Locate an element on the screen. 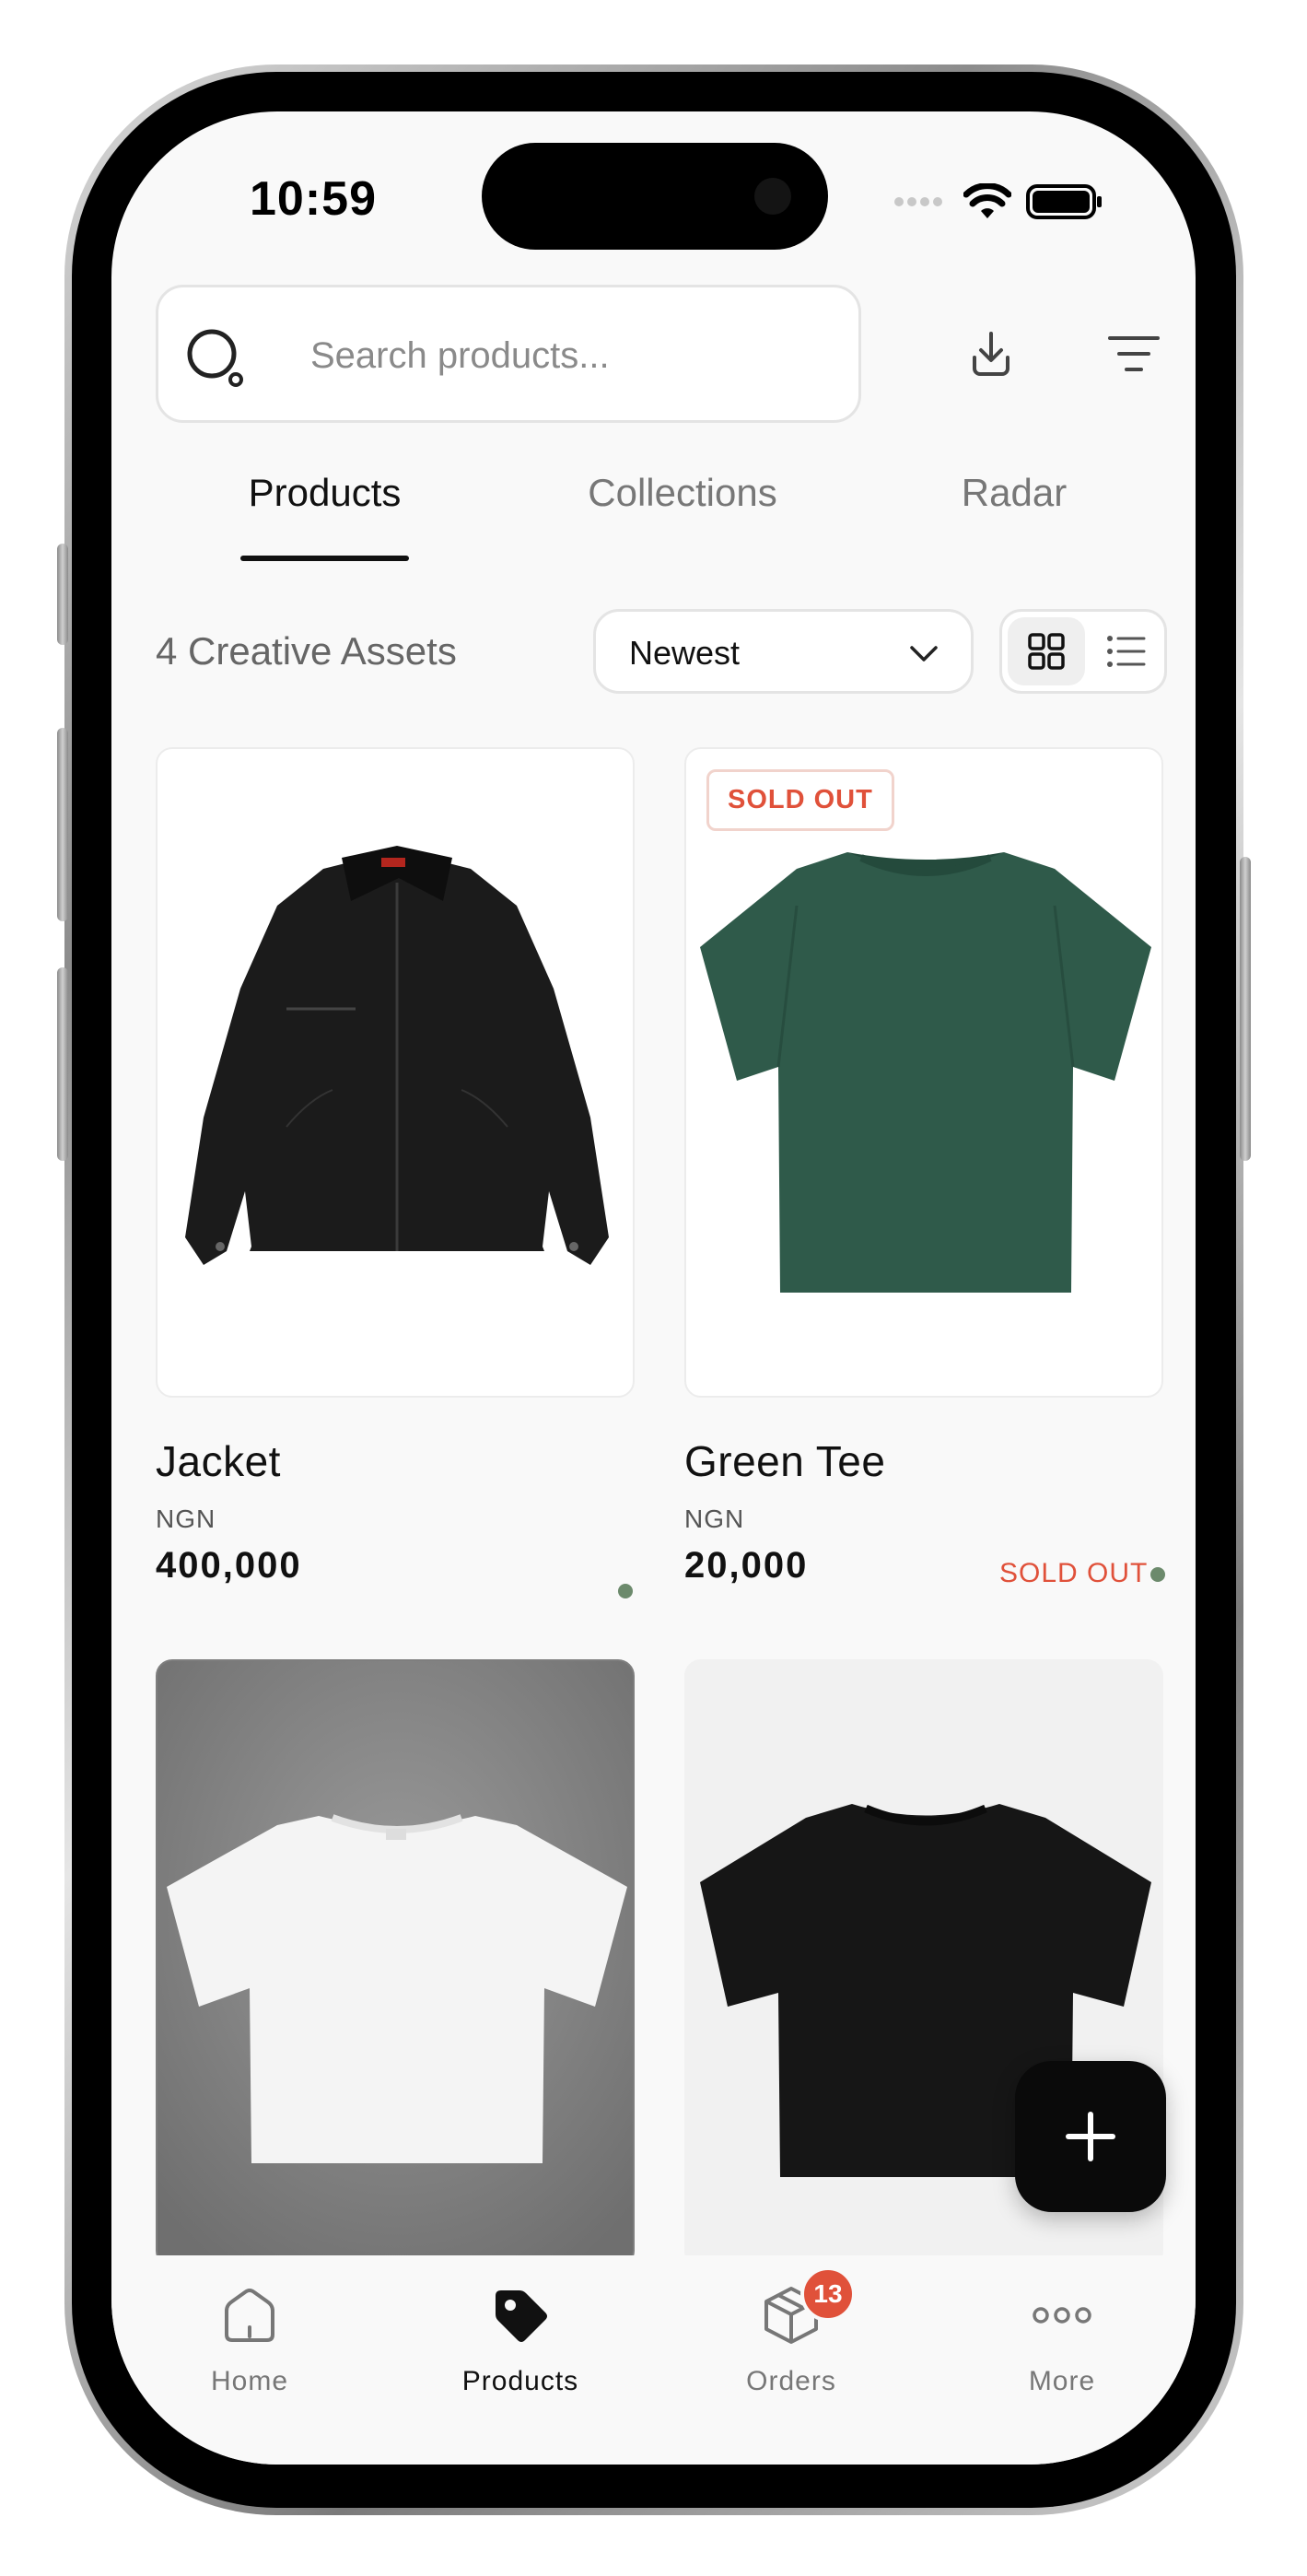 This screenshot has height=2576, width=1307. product-image-green-tee: SOLD OUT is located at coordinates (923, 1072).